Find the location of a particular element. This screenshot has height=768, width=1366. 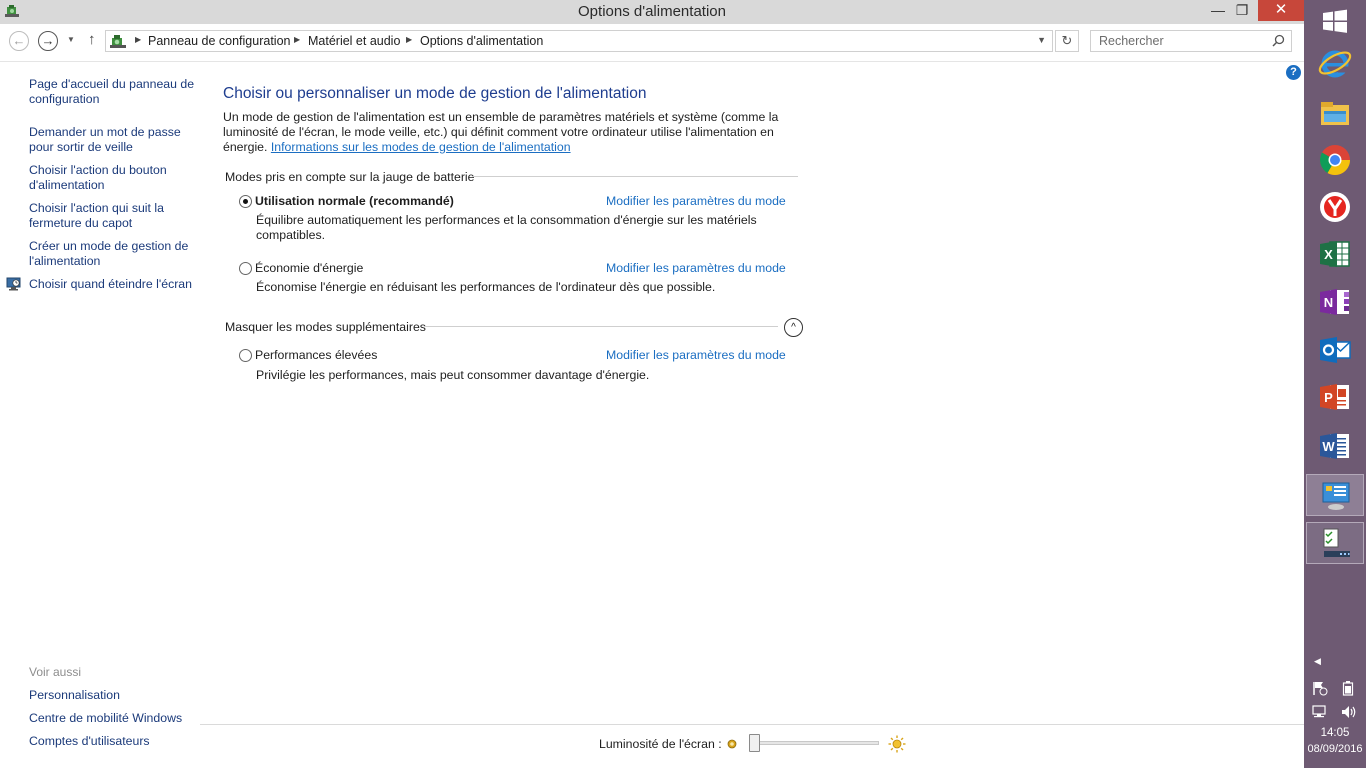

plan-radio-power-saver is located at coordinates (245, 268).